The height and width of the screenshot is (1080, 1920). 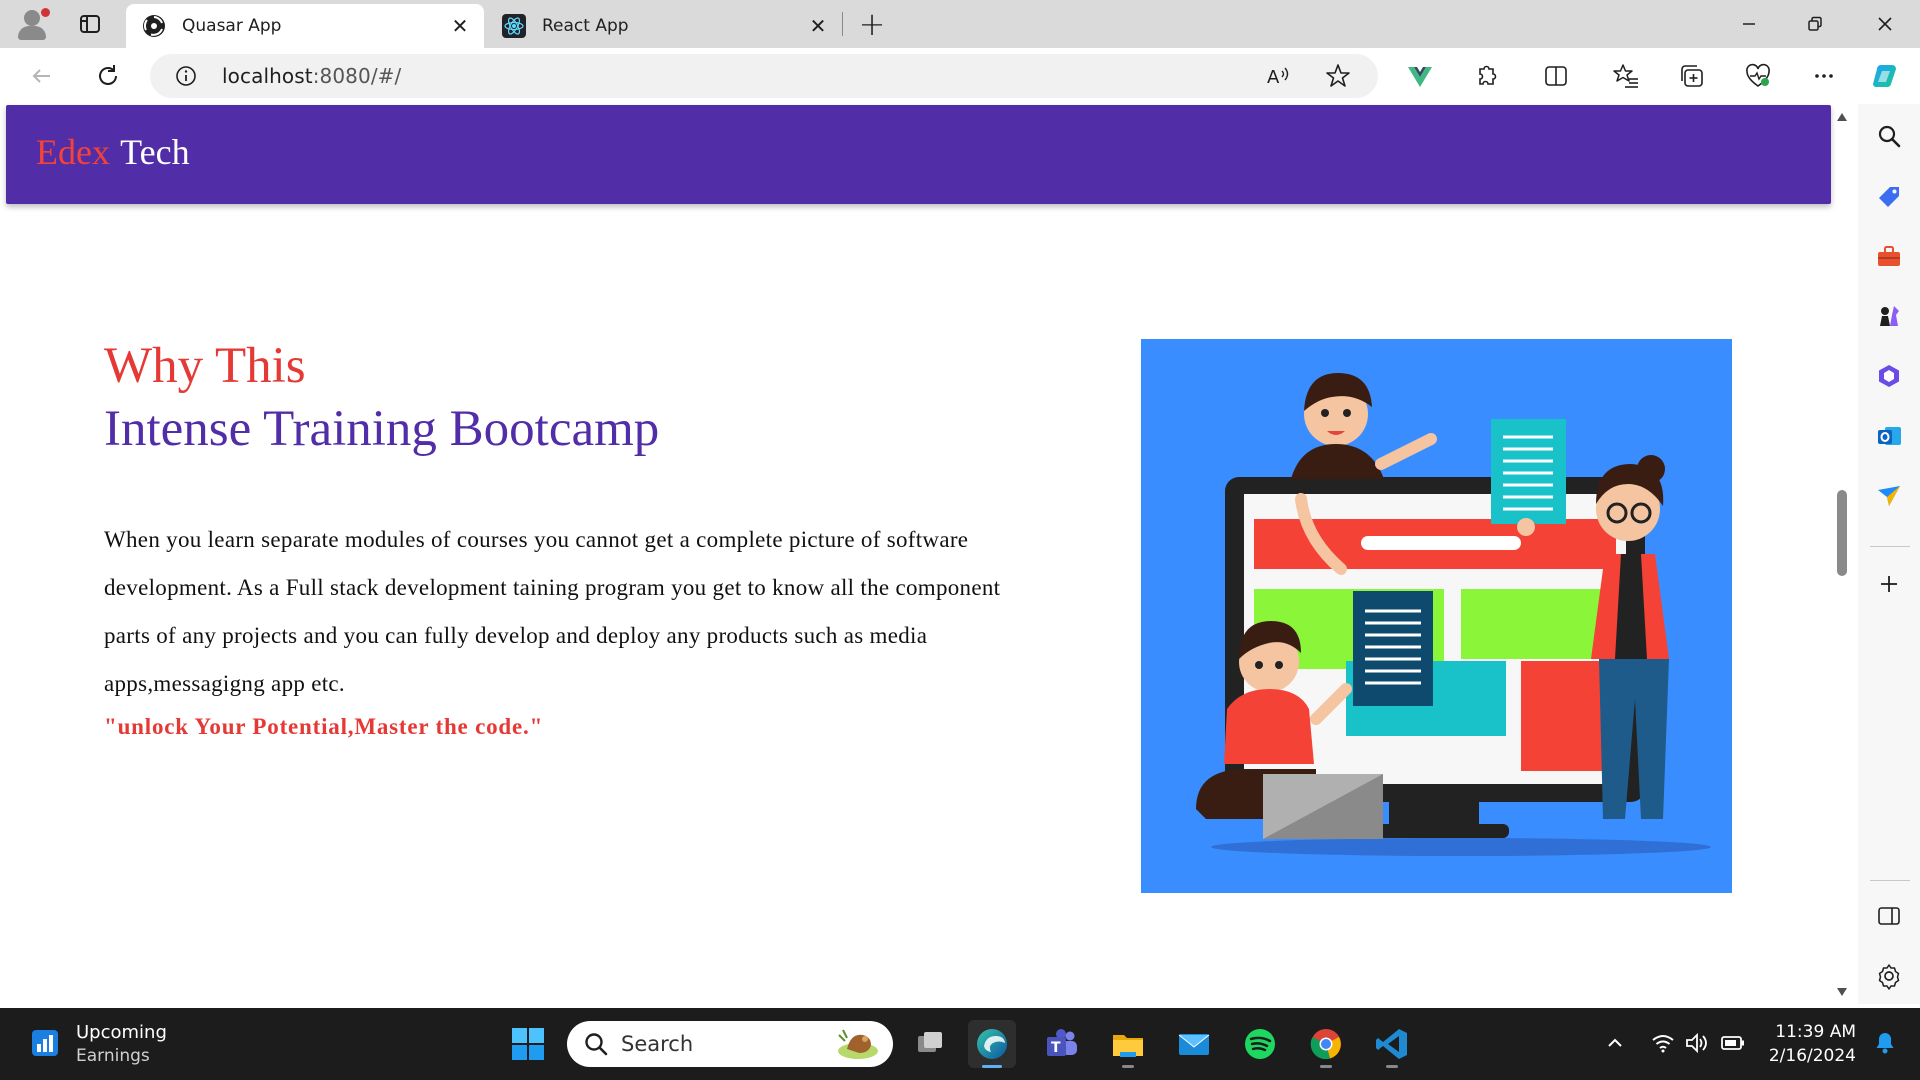 I want to click on page-scrollbar-thumb, so click(x=1842, y=533).